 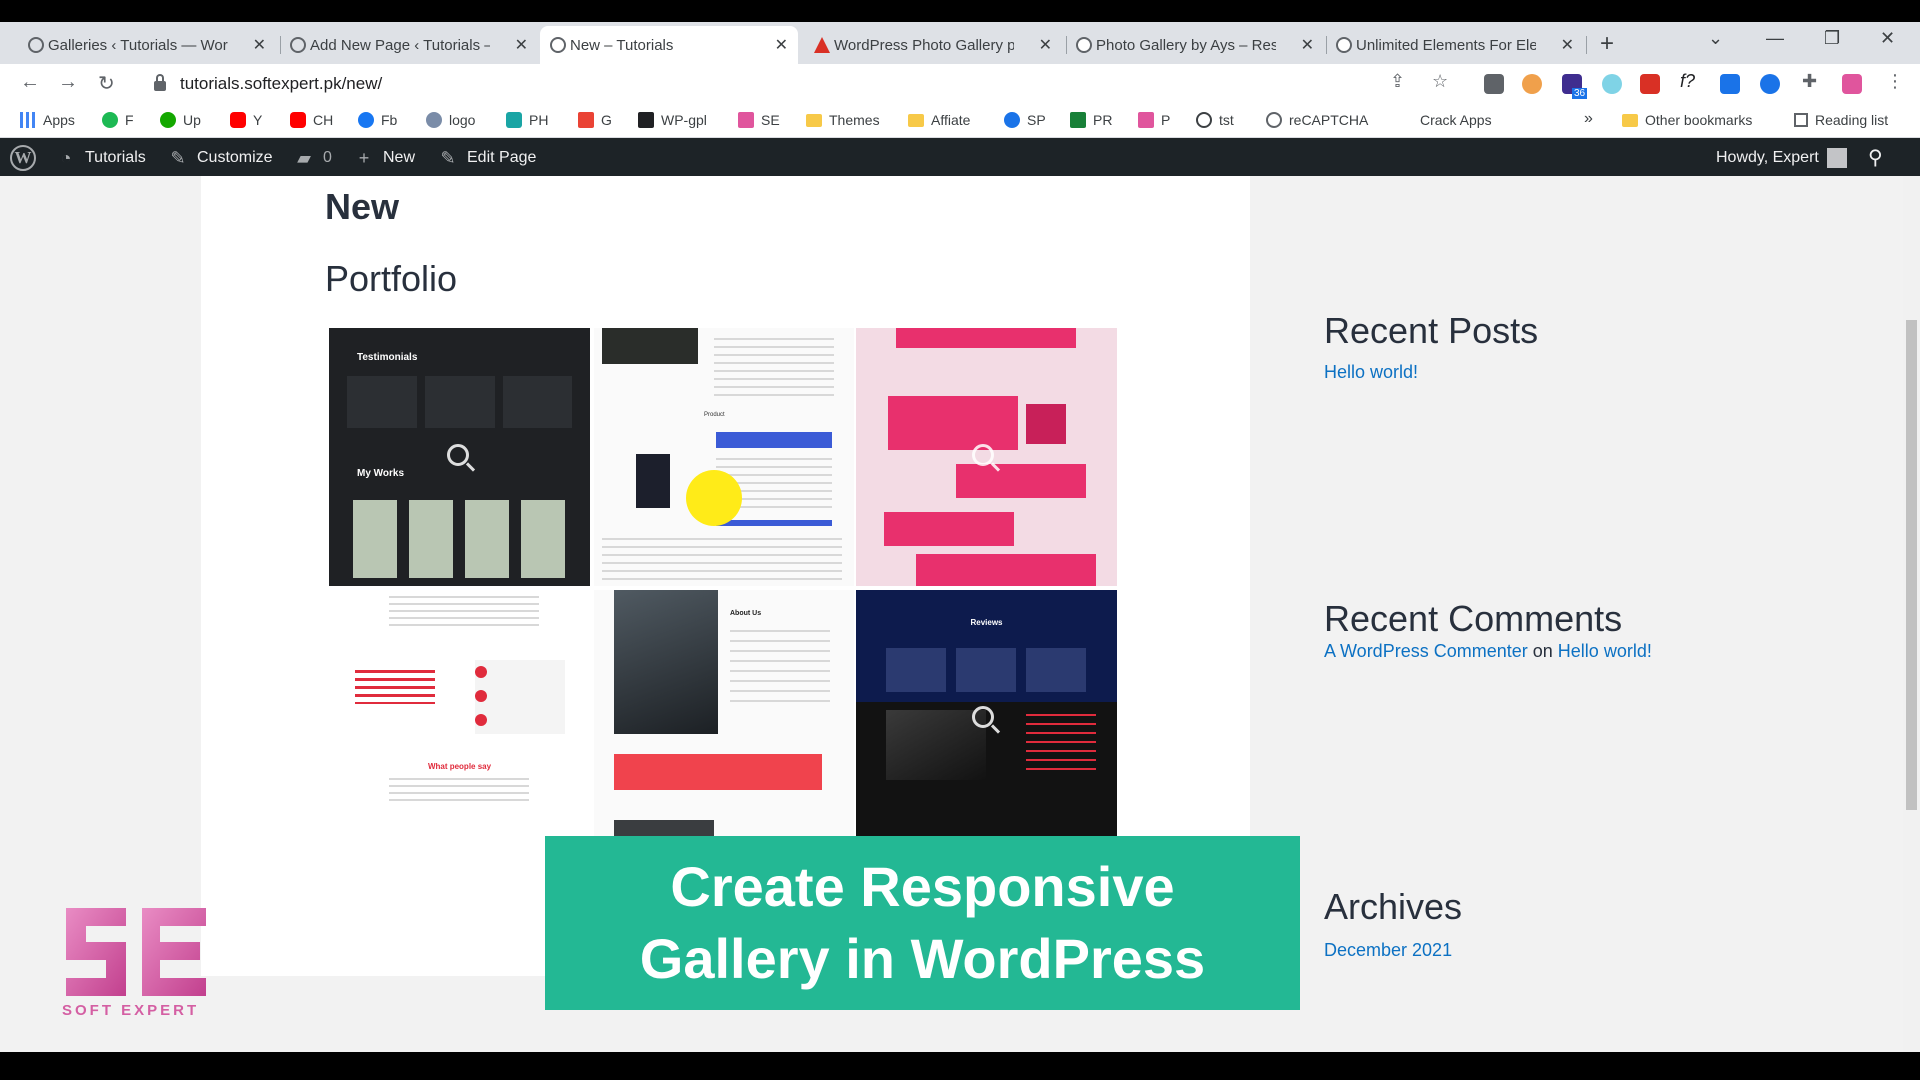 What do you see at coordinates (933, 45) in the screenshot?
I see `tab-photo-gallery-plugin: WordPress Photo Gallery plugin ✕` at bounding box center [933, 45].